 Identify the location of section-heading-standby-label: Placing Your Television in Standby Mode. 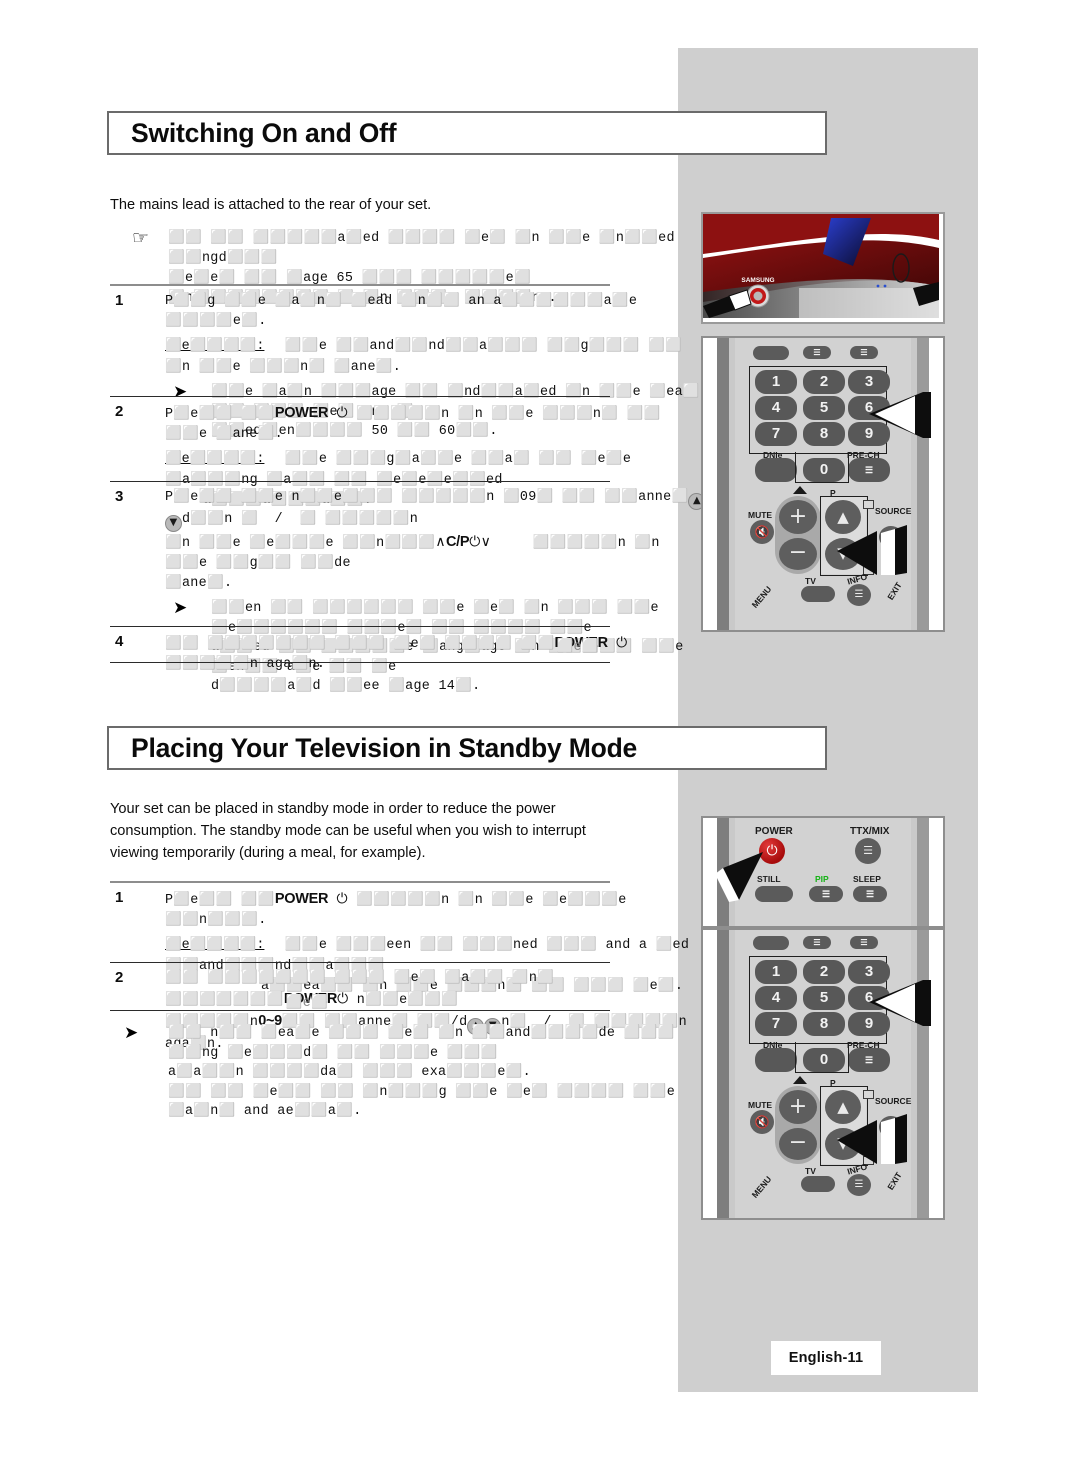
(384, 747).